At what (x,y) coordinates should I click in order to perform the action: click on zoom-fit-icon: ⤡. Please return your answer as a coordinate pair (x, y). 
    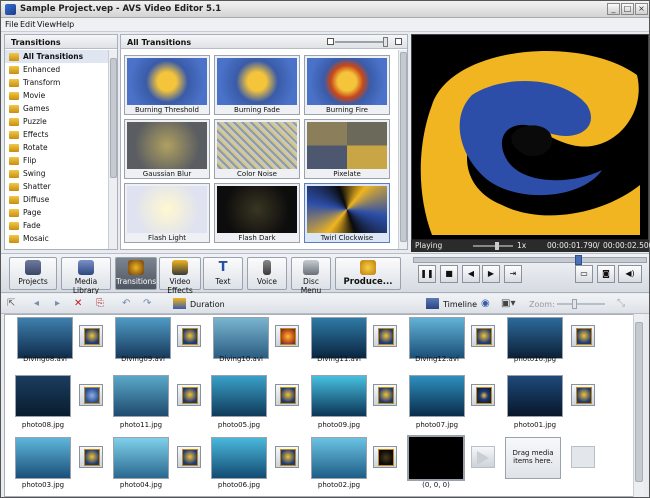
    Looking at the image, I should click on (621, 303).